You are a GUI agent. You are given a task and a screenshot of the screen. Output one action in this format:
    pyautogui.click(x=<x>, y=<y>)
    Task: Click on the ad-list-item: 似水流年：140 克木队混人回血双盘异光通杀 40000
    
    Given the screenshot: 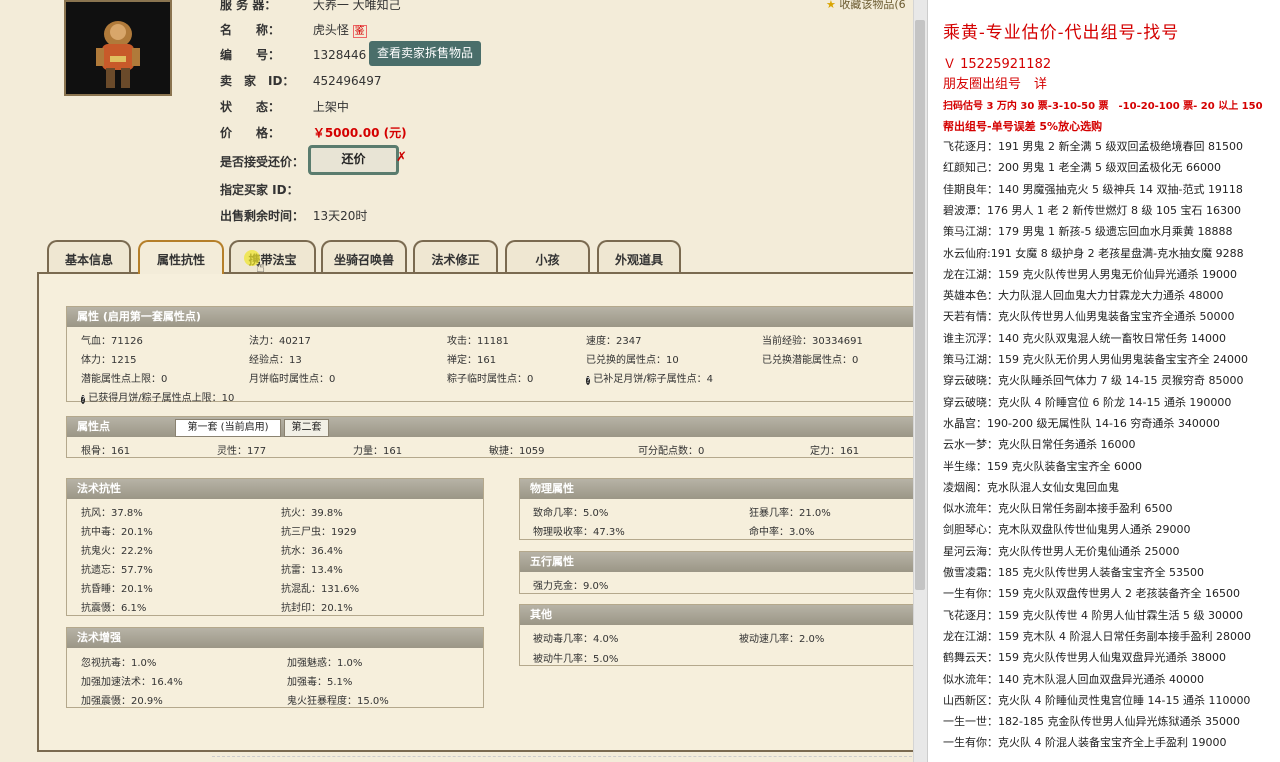 What is the action you would take?
    pyautogui.click(x=1073, y=679)
    